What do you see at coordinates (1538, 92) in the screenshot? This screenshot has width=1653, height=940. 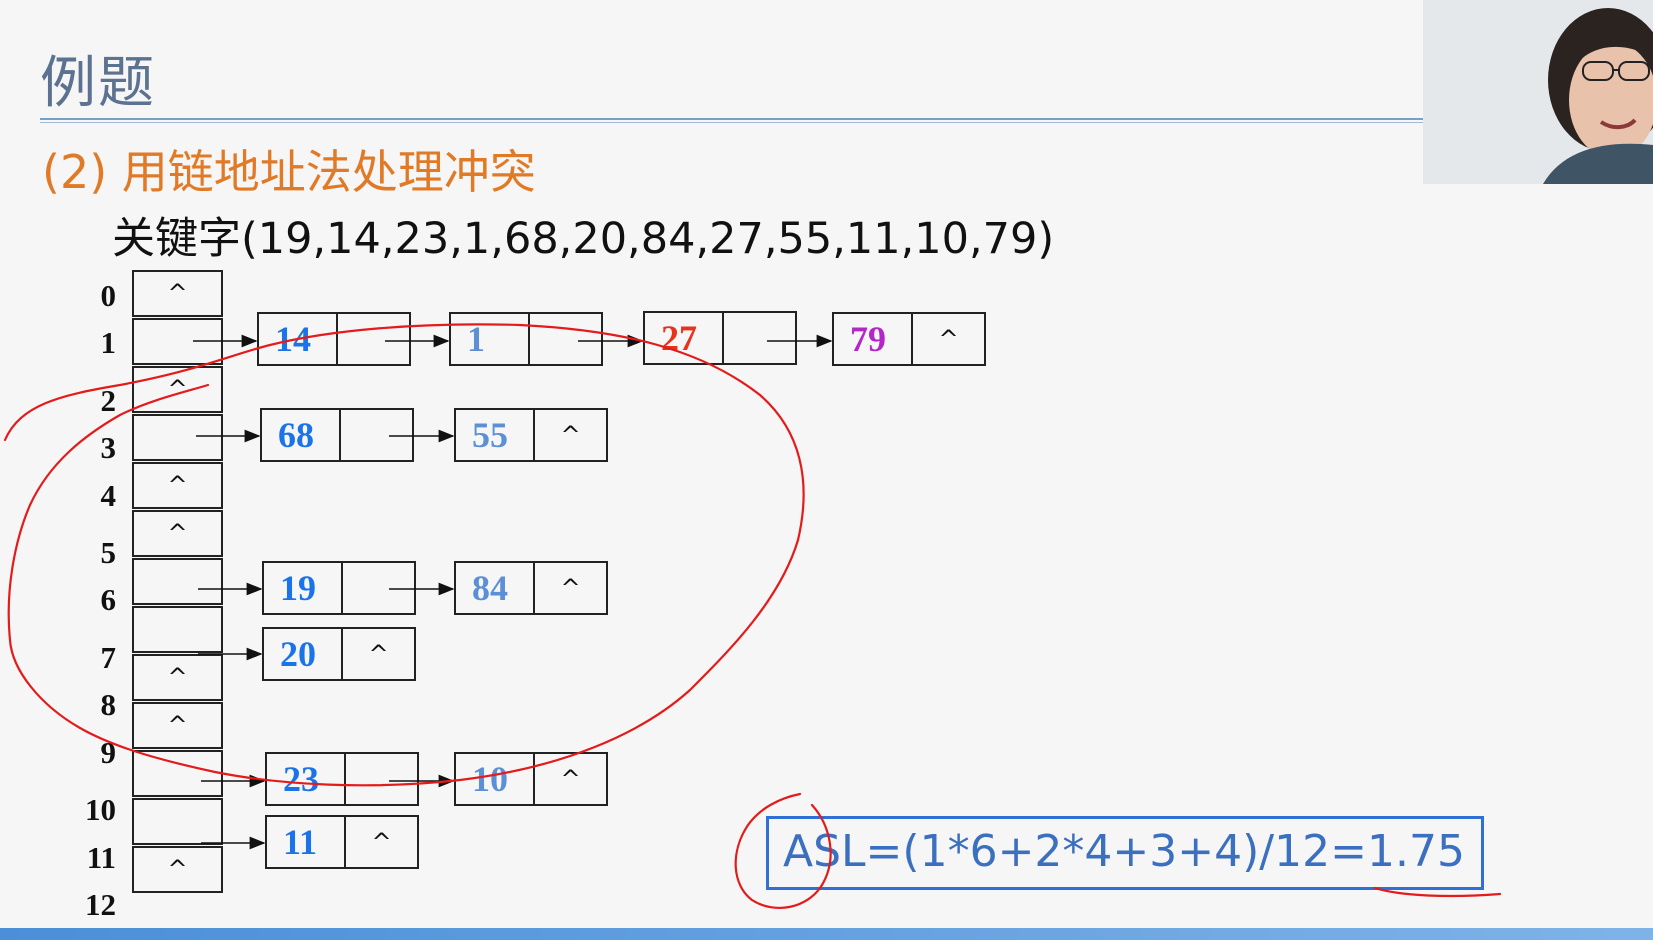 I see `webcam-presenter-video-icon` at bounding box center [1538, 92].